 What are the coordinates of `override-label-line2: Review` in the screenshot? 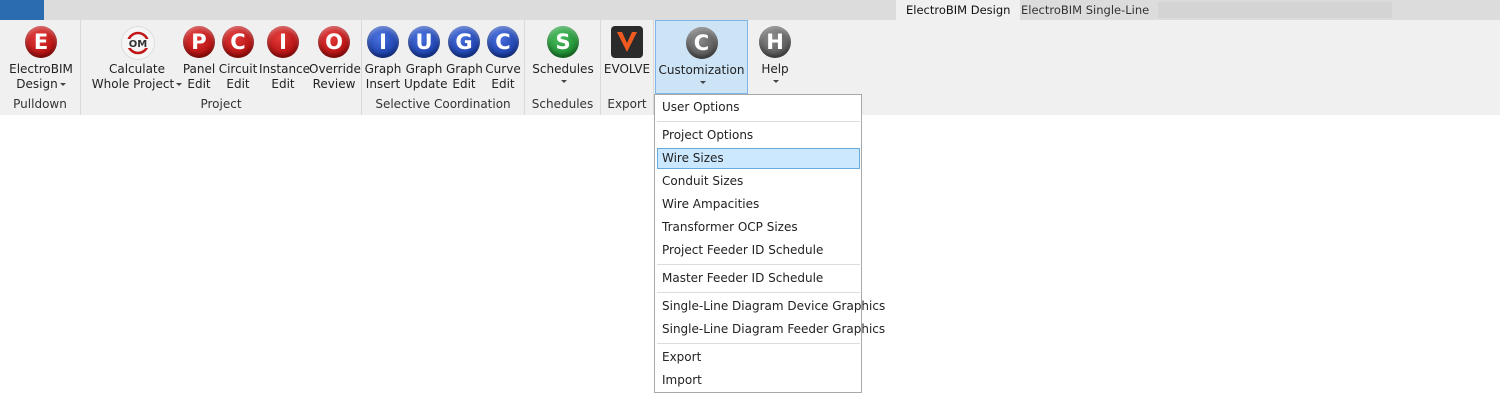 It's located at (334, 84).